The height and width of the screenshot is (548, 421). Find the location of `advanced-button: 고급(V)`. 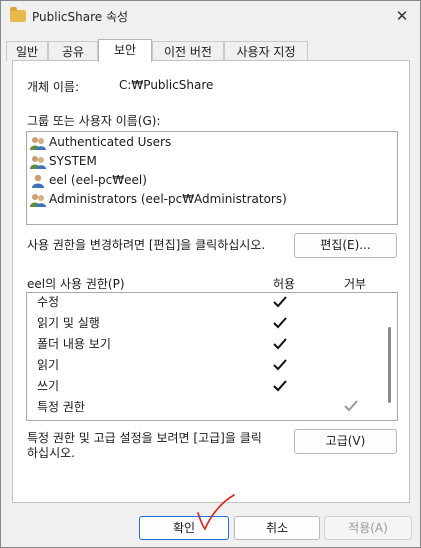

advanced-button: 고급(V) is located at coordinates (345, 441).